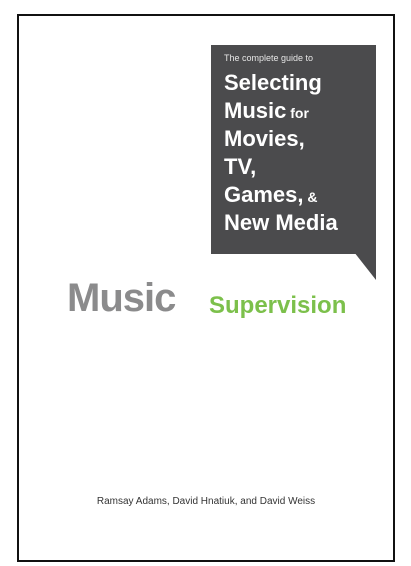 The height and width of the screenshot is (566, 411). What do you see at coordinates (269, 58) in the screenshot?
I see `subtitle-intro: The complete guide to` at bounding box center [269, 58].